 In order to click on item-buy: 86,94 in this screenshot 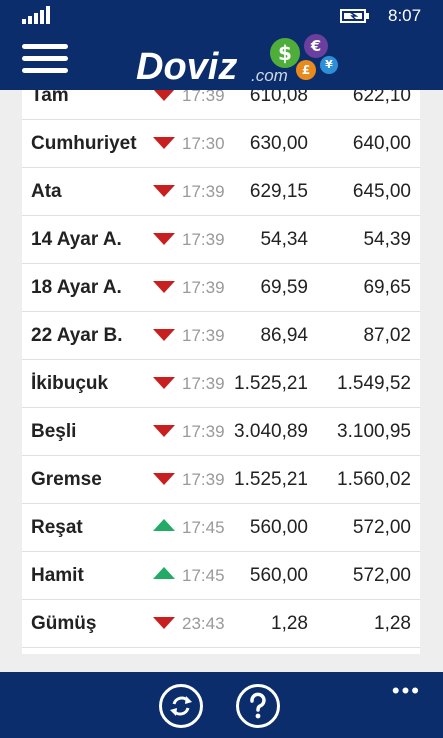, I will do `click(284, 335)`.